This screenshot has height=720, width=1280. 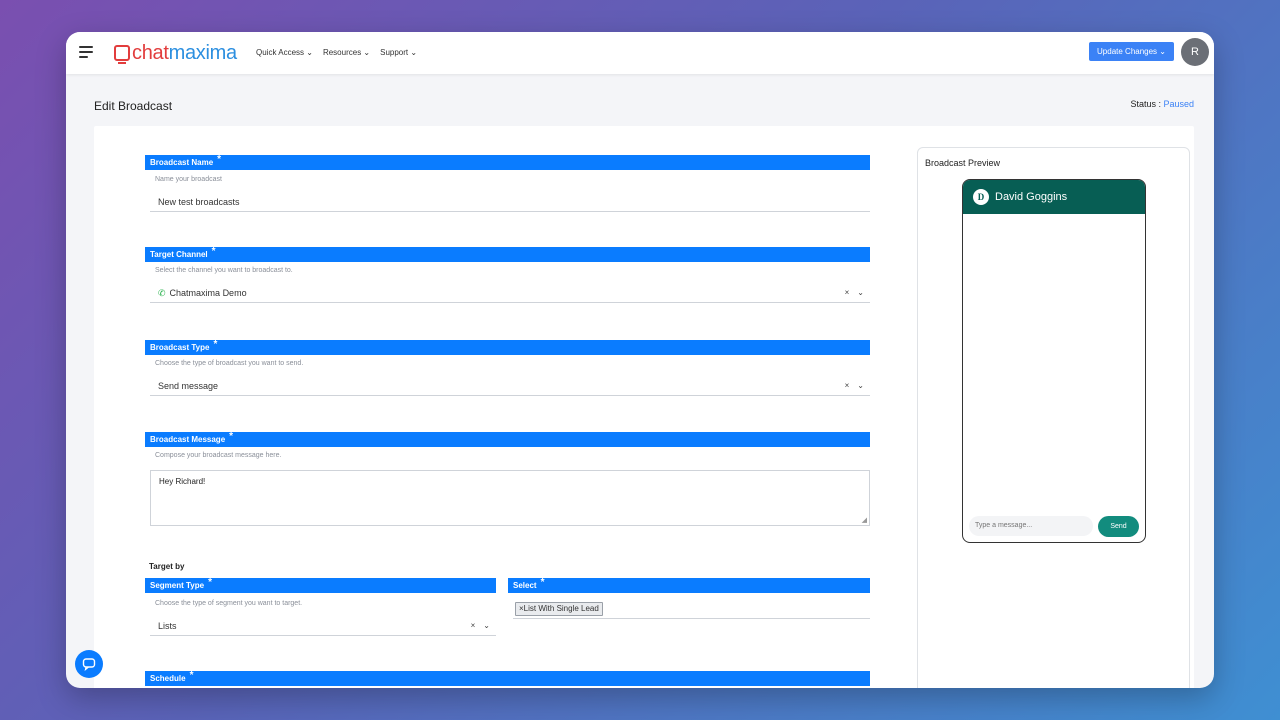 I want to click on target-by-heading: Target by, so click(x=167, y=566).